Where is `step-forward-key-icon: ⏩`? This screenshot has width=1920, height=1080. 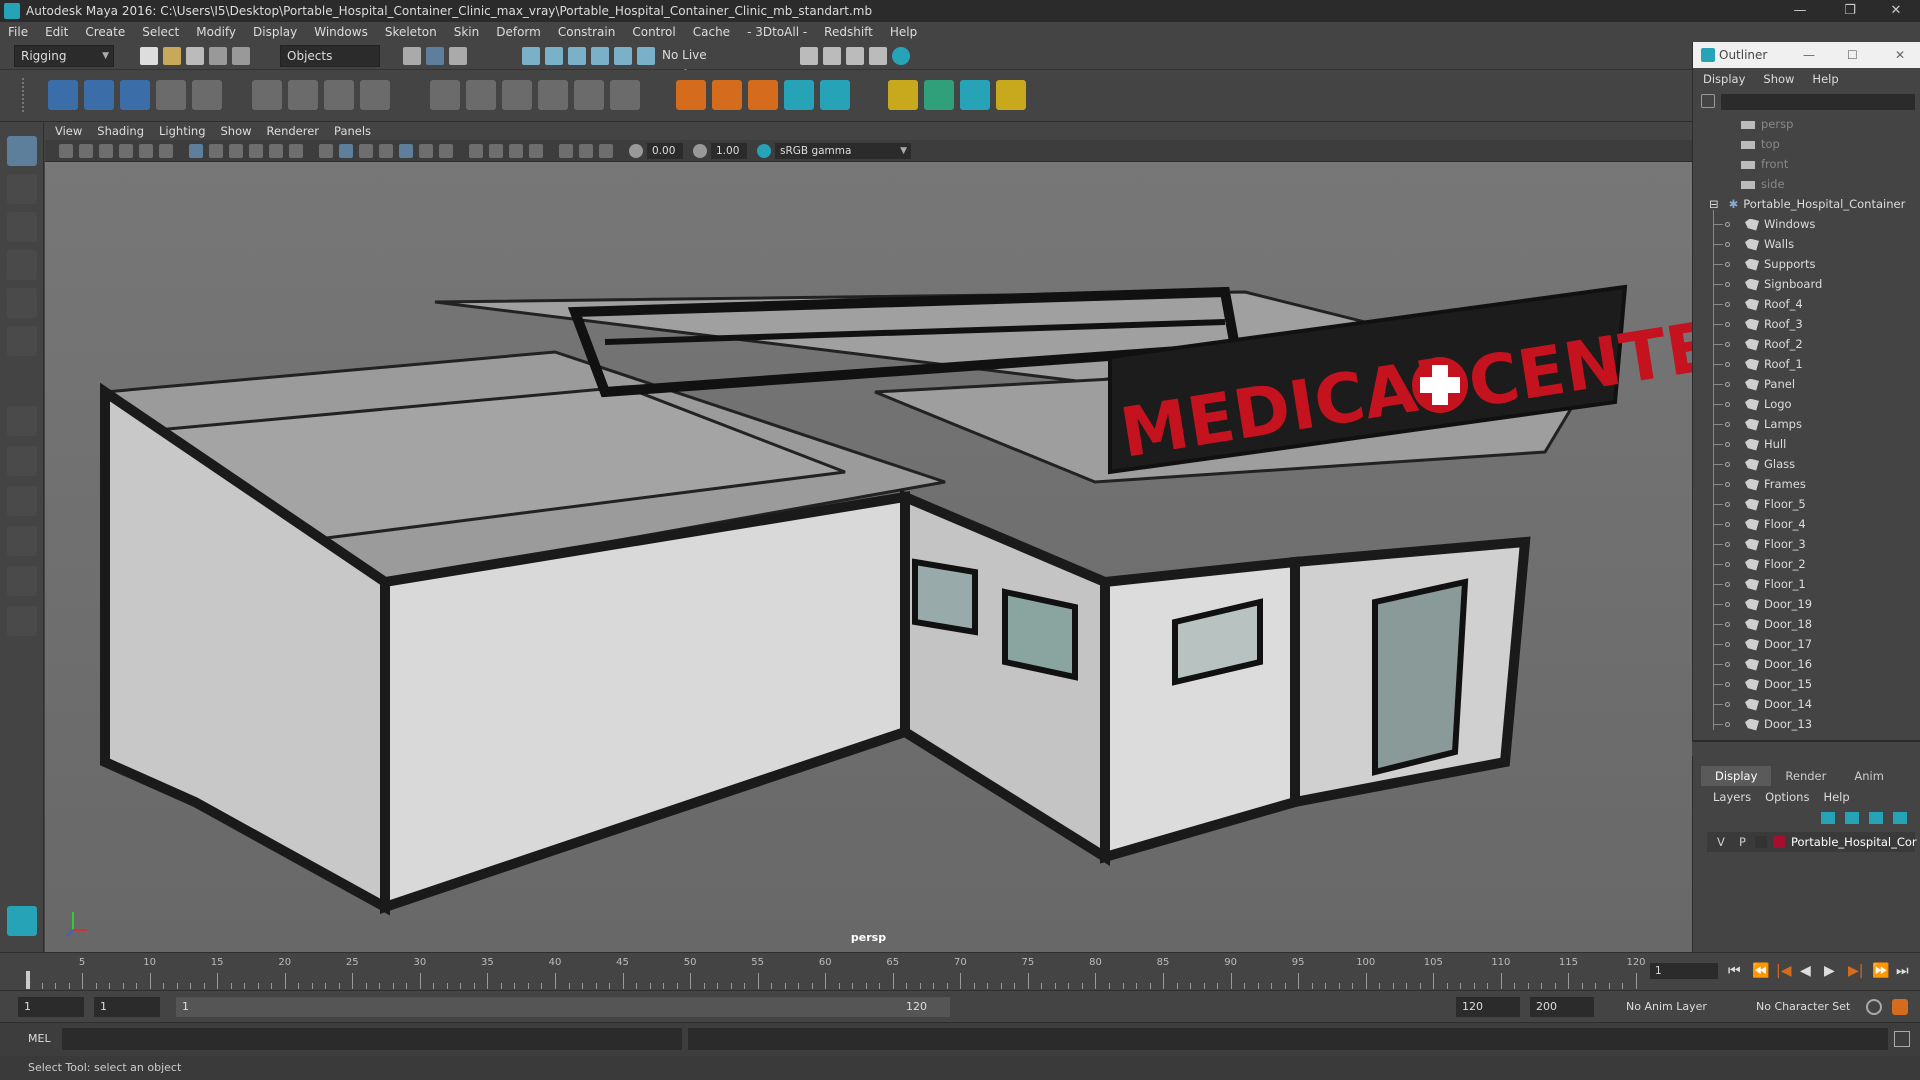
step-forward-key-icon: ⏩ is located at coordinates (1880, 971).